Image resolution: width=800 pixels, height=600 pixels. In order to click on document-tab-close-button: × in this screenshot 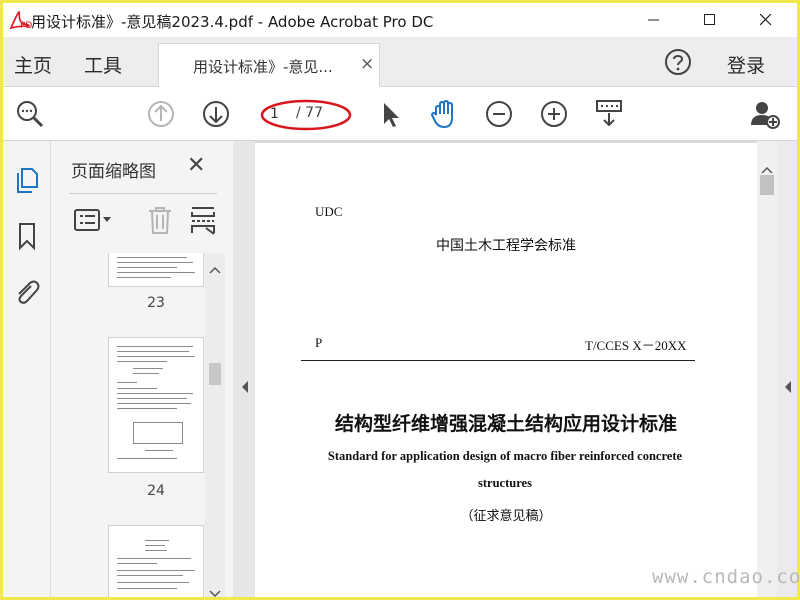, I will do `click(367, 64)`.